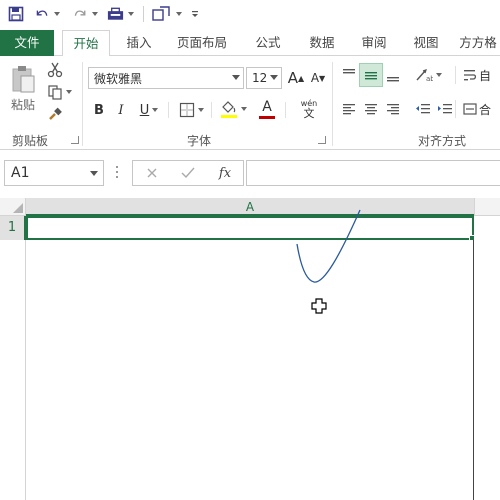 The height and width of the screenshot is (500, 500). I want to click on annotation-curve, so click(328, 246).